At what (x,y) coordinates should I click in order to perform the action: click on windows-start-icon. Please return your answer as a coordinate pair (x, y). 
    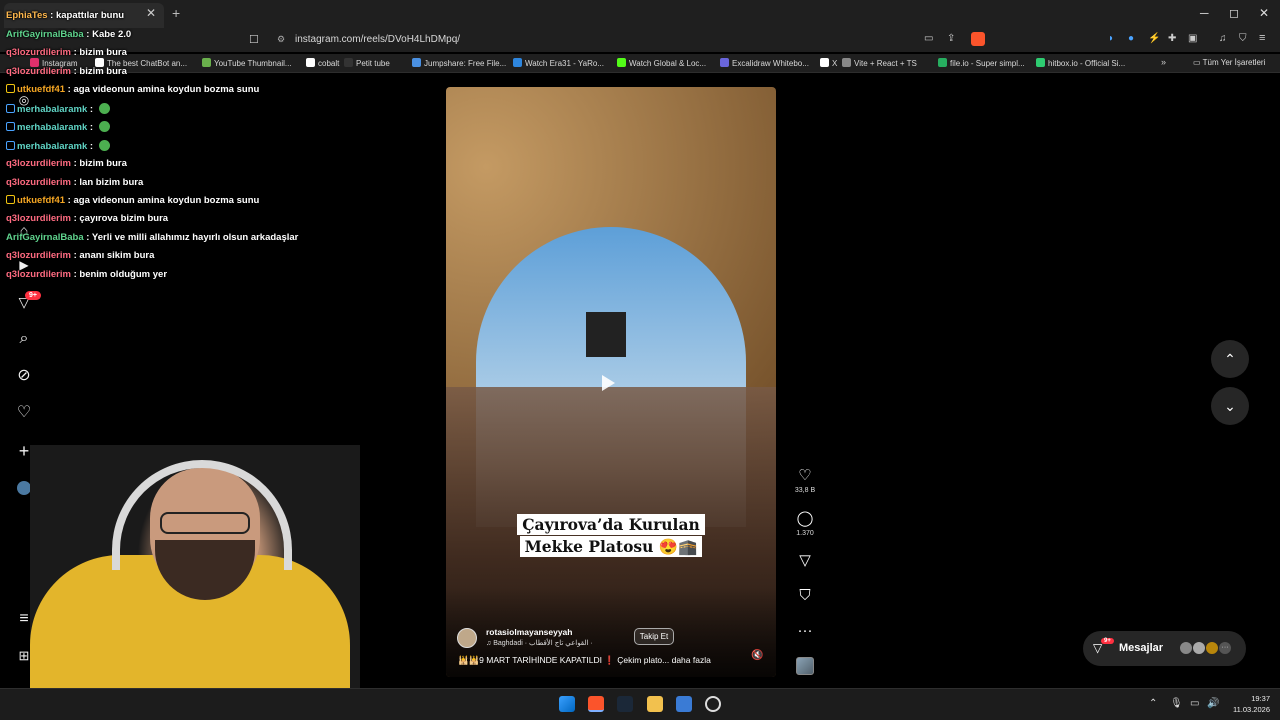
    Looking at the image, I should click on (567, 704).